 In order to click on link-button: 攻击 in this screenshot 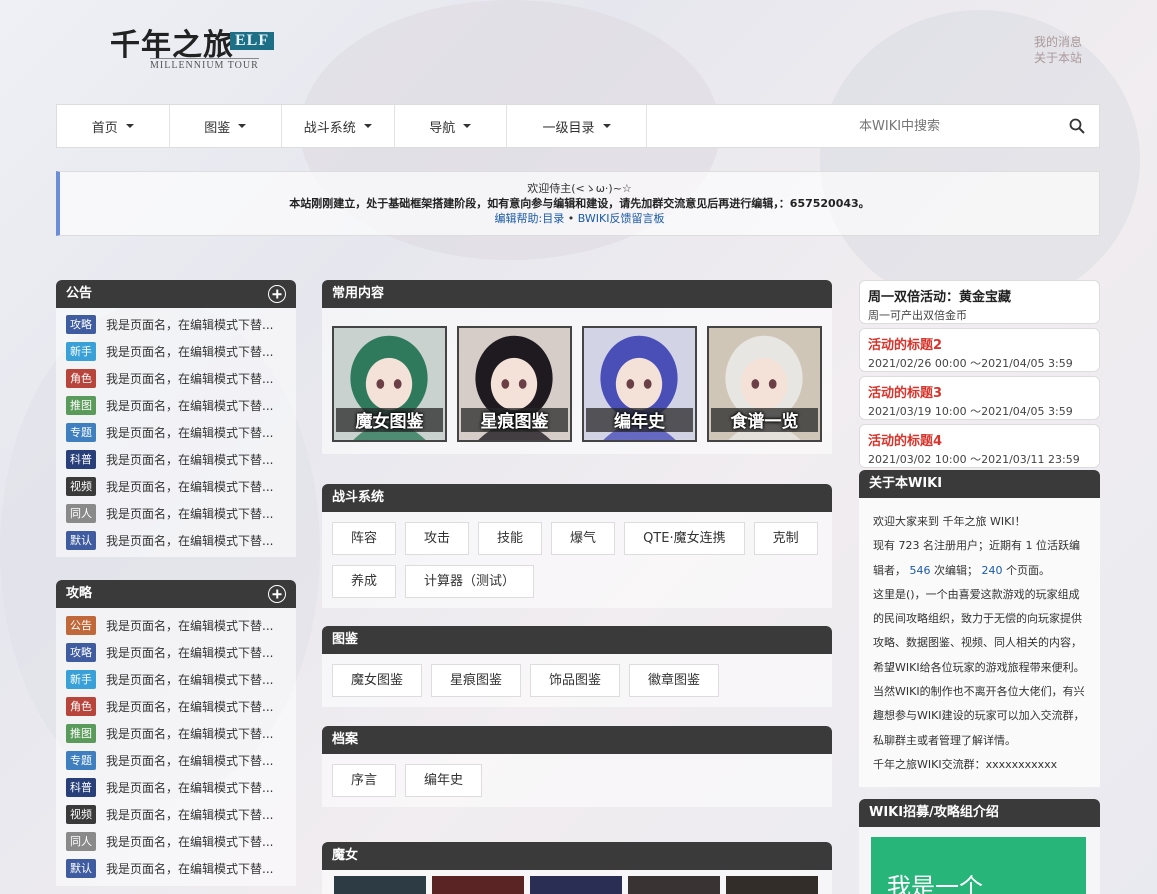, I will do `click(437, 538)`.